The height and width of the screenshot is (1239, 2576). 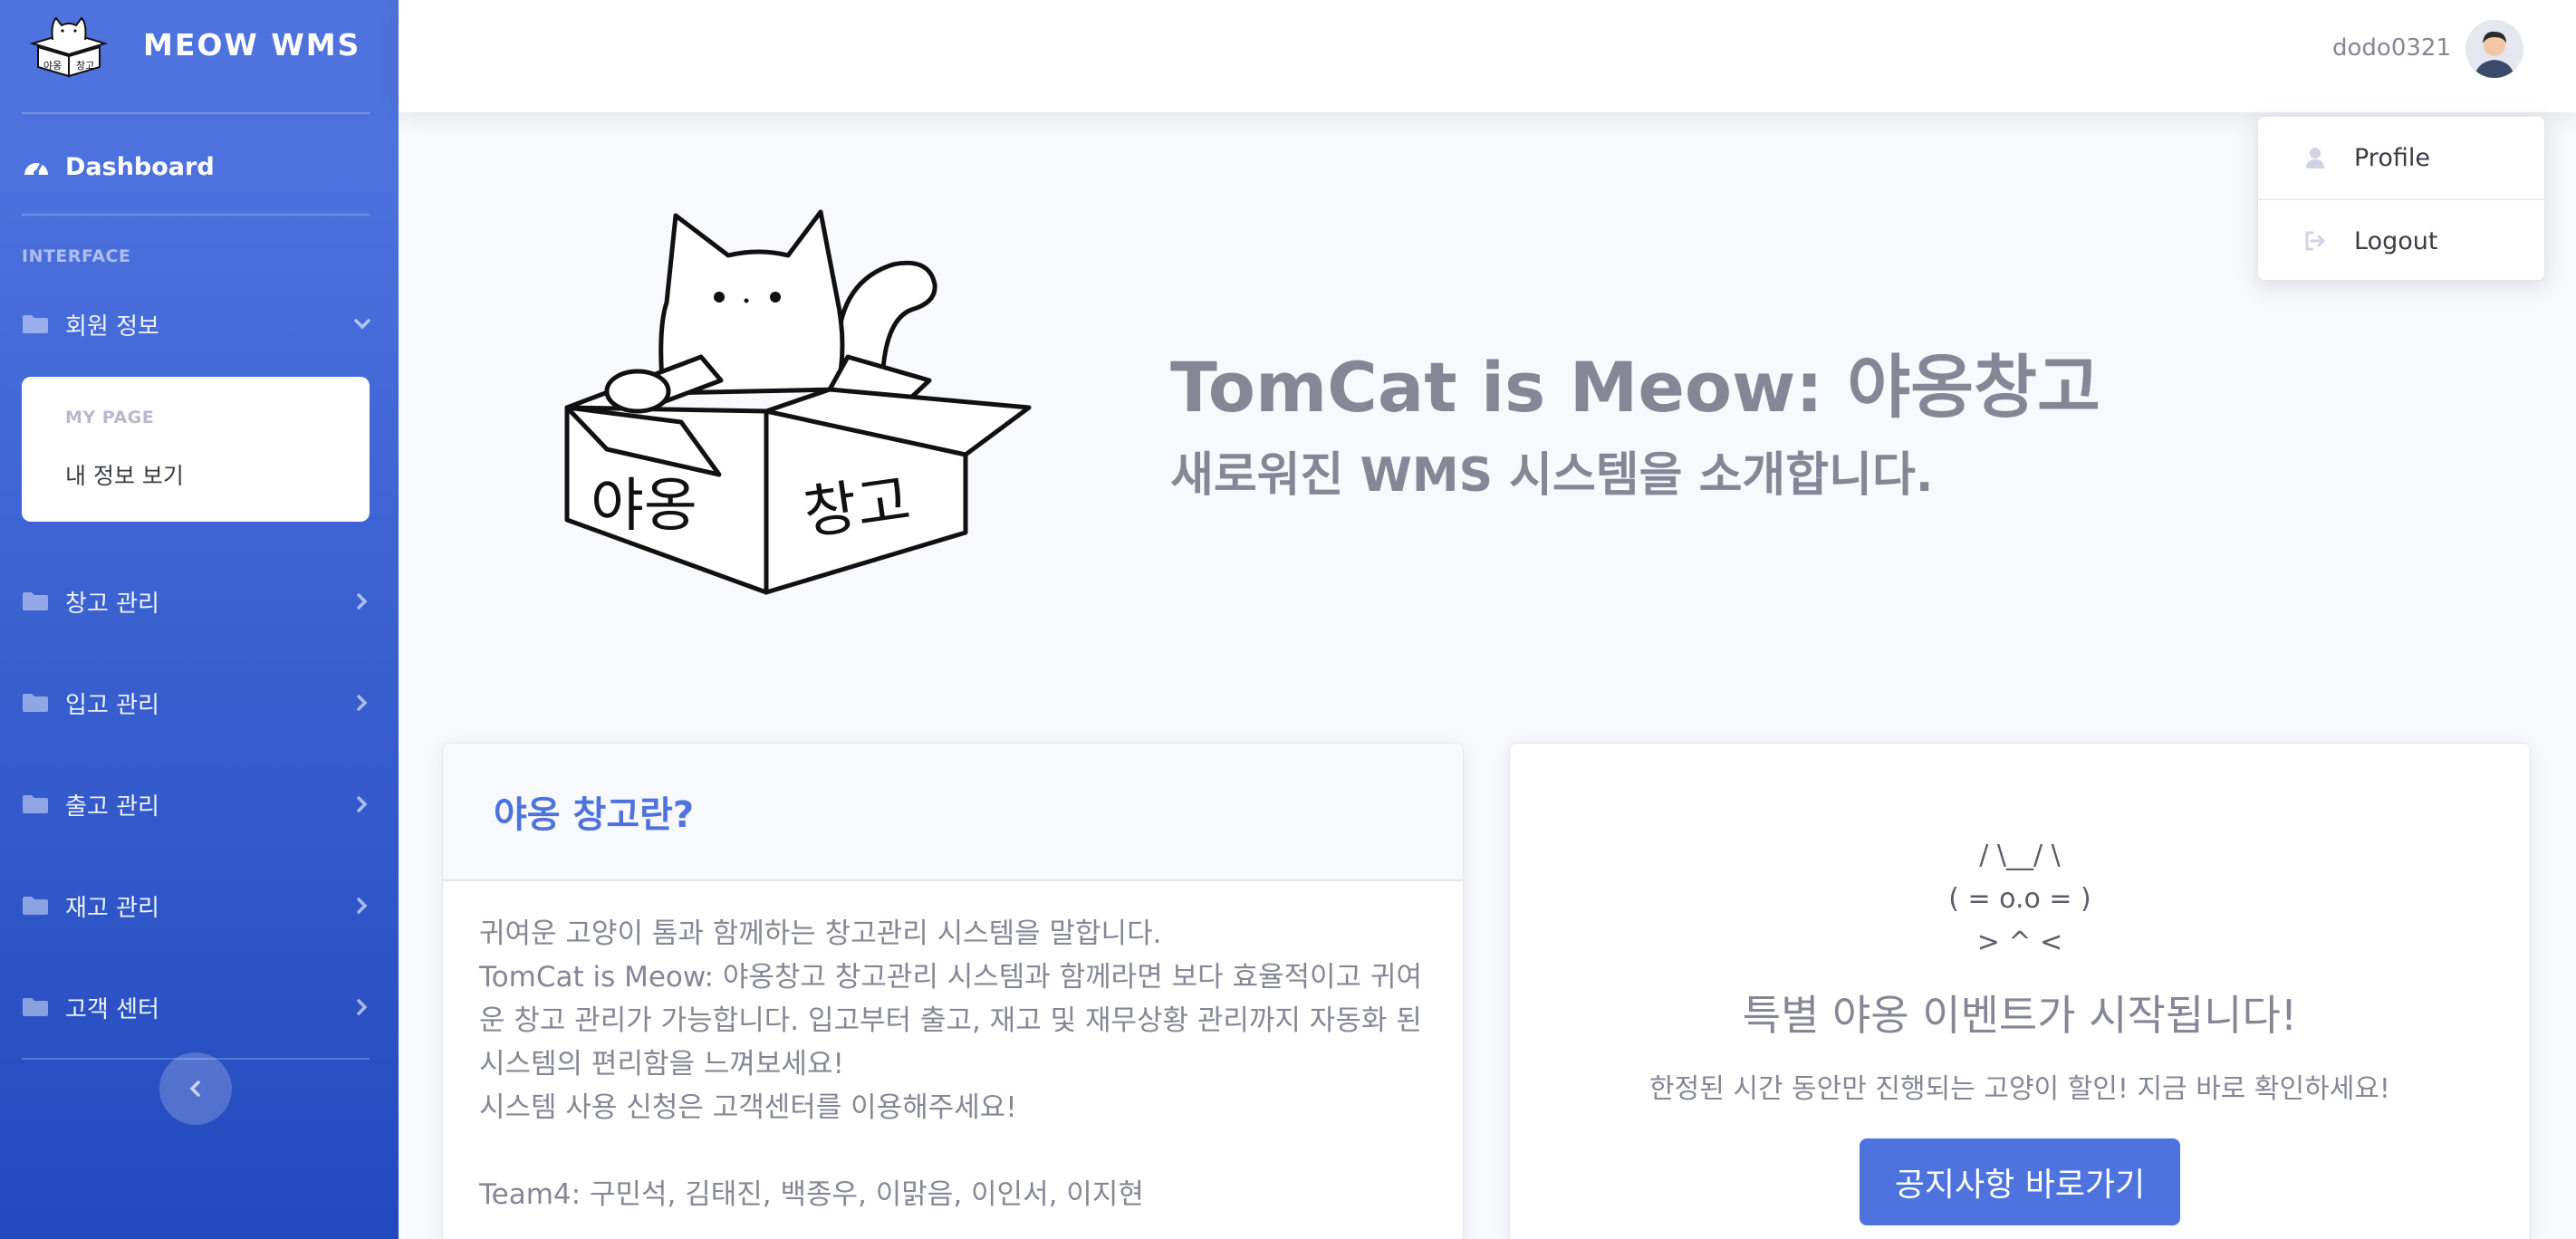 I want to click on cat-in-box-illustration: 야옹 창고, so click(x=798, y=402).